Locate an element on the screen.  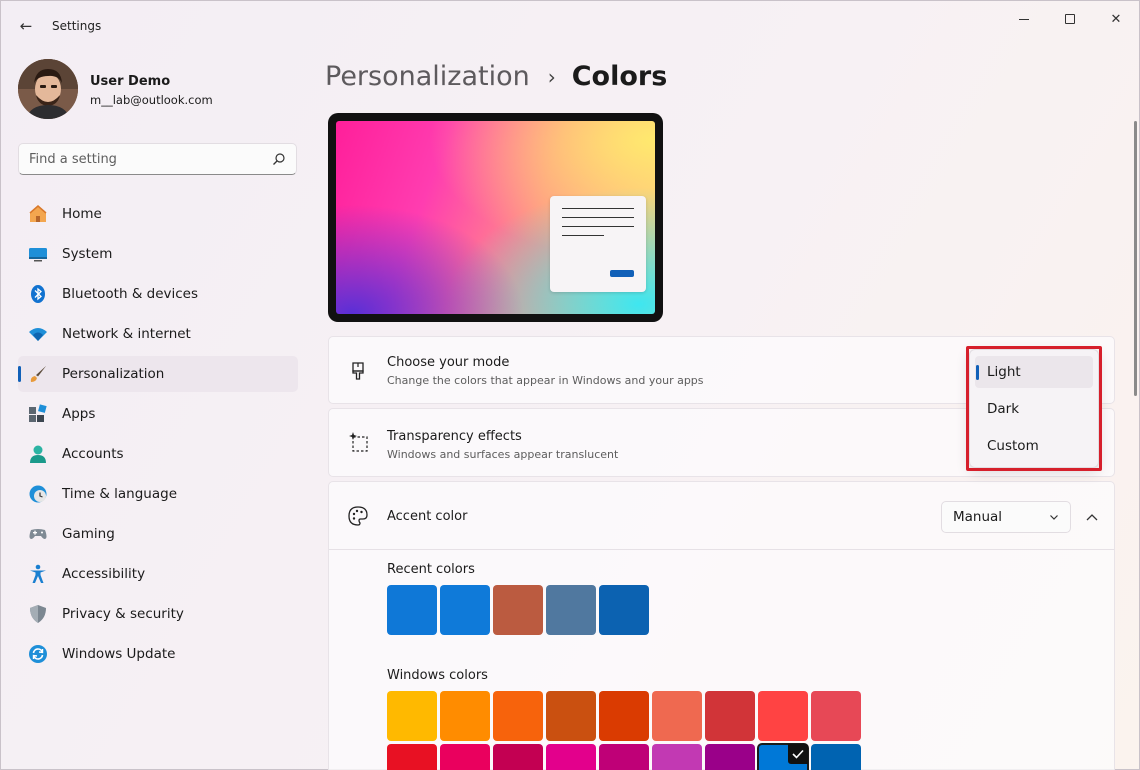
palette-icon is located at coordinates (358, 516).